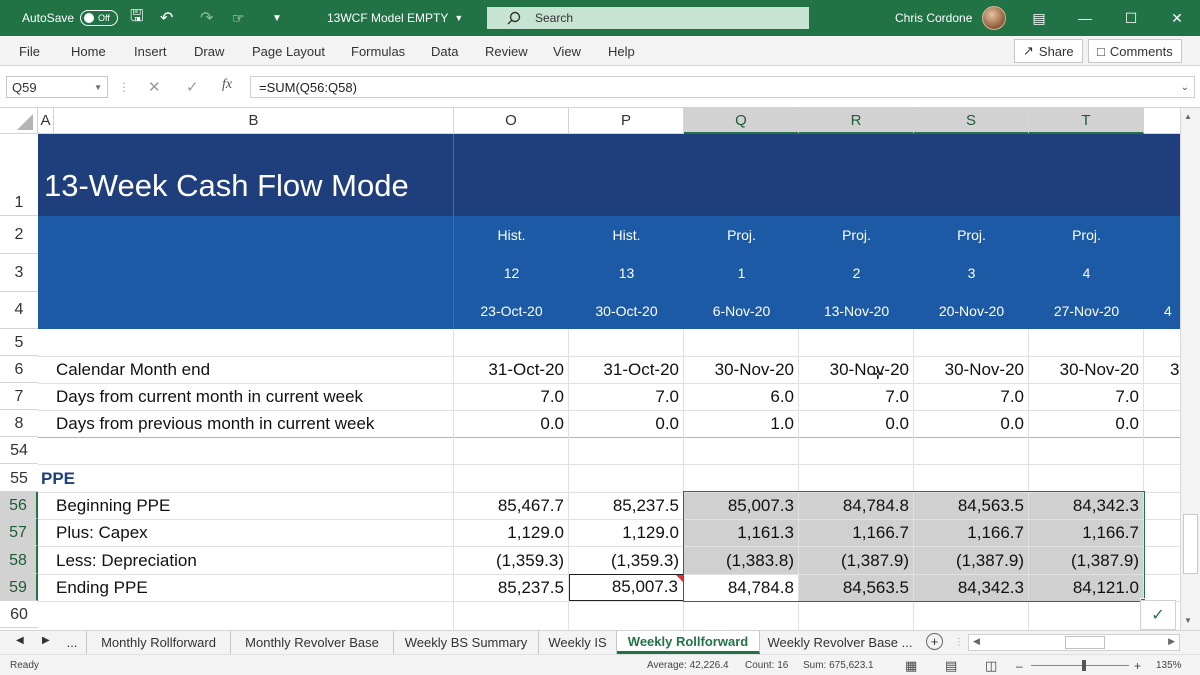 This screenshot has height=675, width=1200. I want to click on column-header-a: A, so click(46, 121).